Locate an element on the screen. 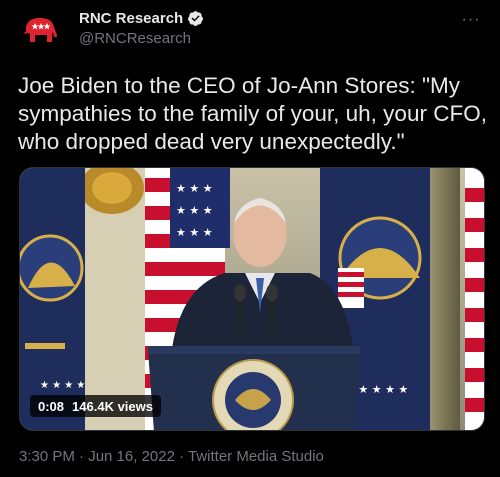 Image resolution: width=500 pixels, height=477 pixels. avatar is located at coordinates (40, 30).